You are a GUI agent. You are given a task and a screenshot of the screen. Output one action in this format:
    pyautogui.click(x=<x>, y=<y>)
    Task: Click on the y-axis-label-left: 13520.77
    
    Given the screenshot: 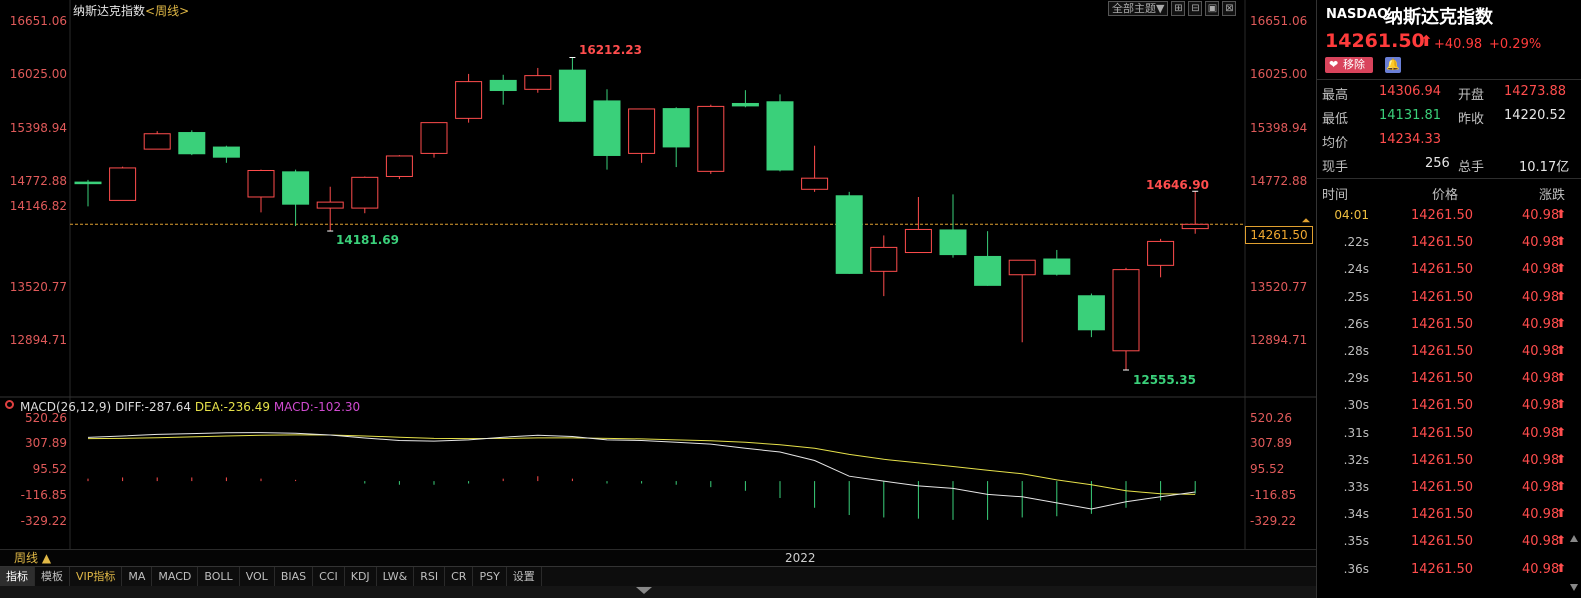 What is the action you would take?
    pyautogui.click(x=38, y=287)
    